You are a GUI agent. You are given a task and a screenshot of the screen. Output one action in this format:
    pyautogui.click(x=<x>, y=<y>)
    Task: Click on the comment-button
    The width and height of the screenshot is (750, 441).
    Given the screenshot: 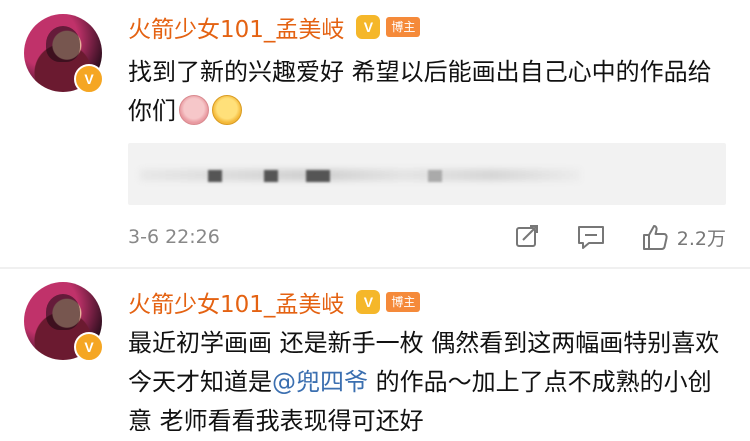 What is the action you would take?
    pyautogui.click(x=591, y=237)
    